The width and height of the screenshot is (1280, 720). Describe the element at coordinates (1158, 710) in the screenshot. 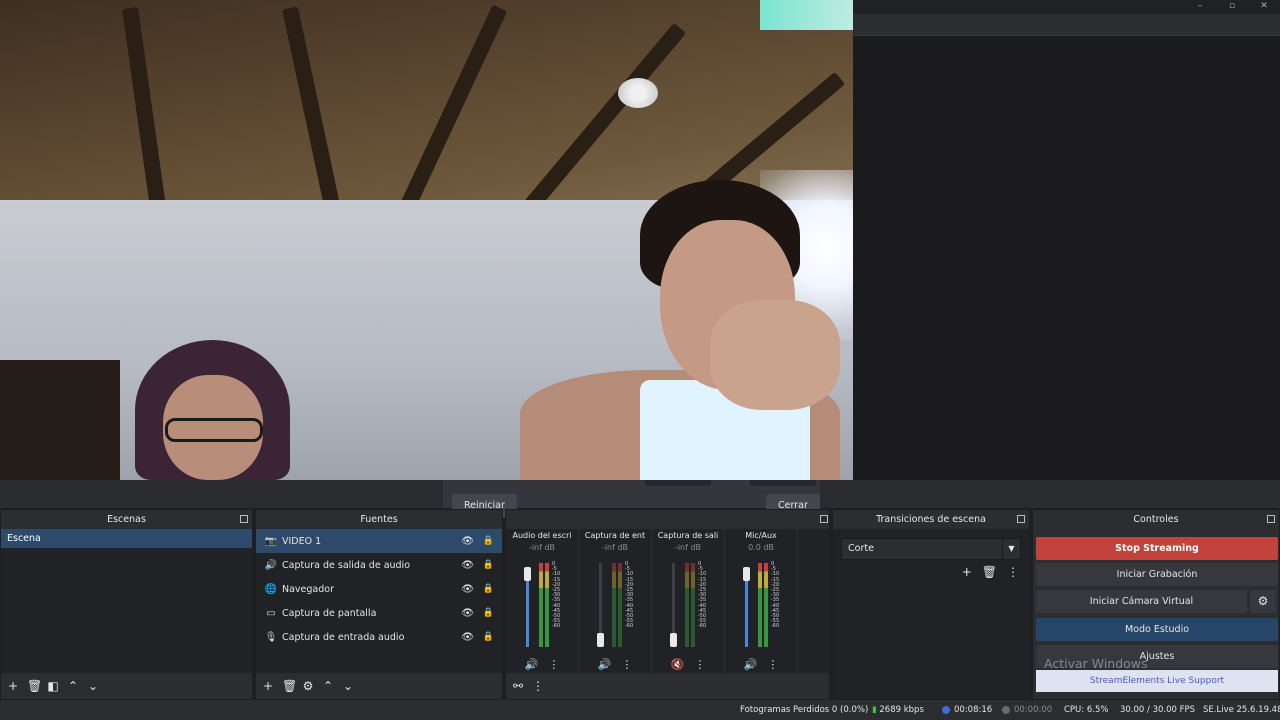

I see `fps-readout: 30.00 / 30.00 FPS` at that location.